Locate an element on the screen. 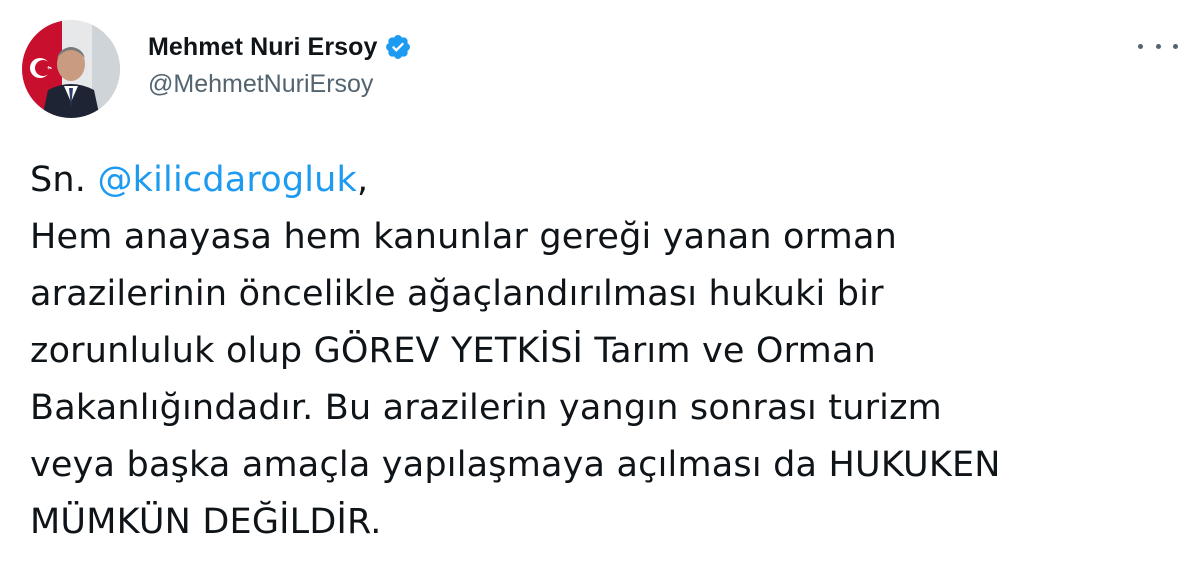 The image size is (1200, 566). mention-link: @kilicdarogluk is located at coordinates (227, 180).